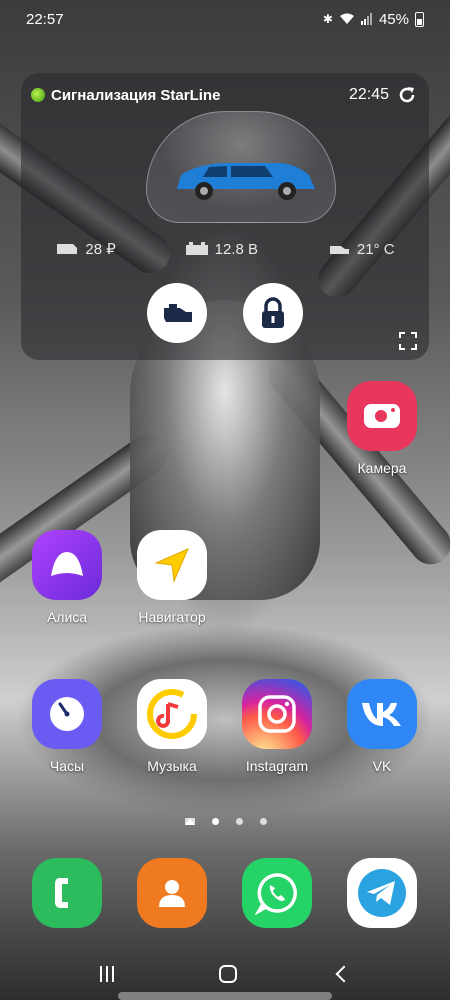 This screenshot has height=1000, width=450. Describe the element at coordinates (45, 19) in the screenshot. I see `status-time: 22:57` at that location.